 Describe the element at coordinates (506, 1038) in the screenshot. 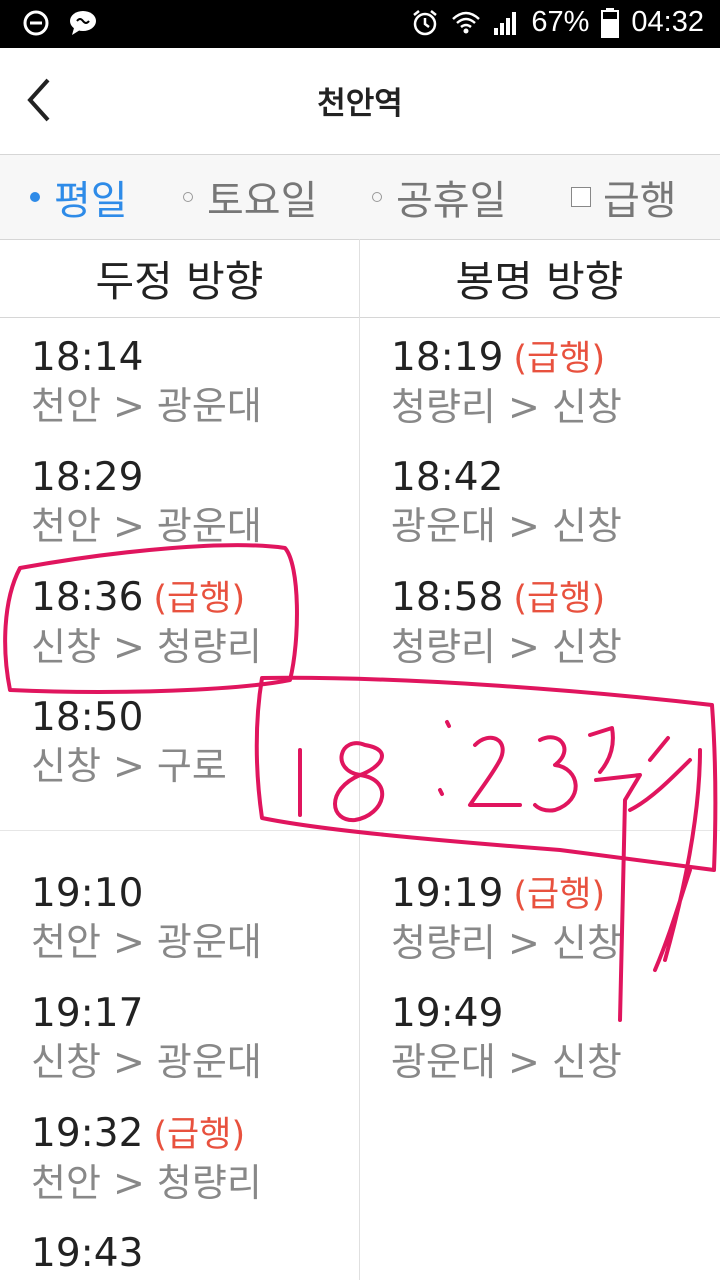

I see `list-item: 19:49 광운대 > 신창` at that location.